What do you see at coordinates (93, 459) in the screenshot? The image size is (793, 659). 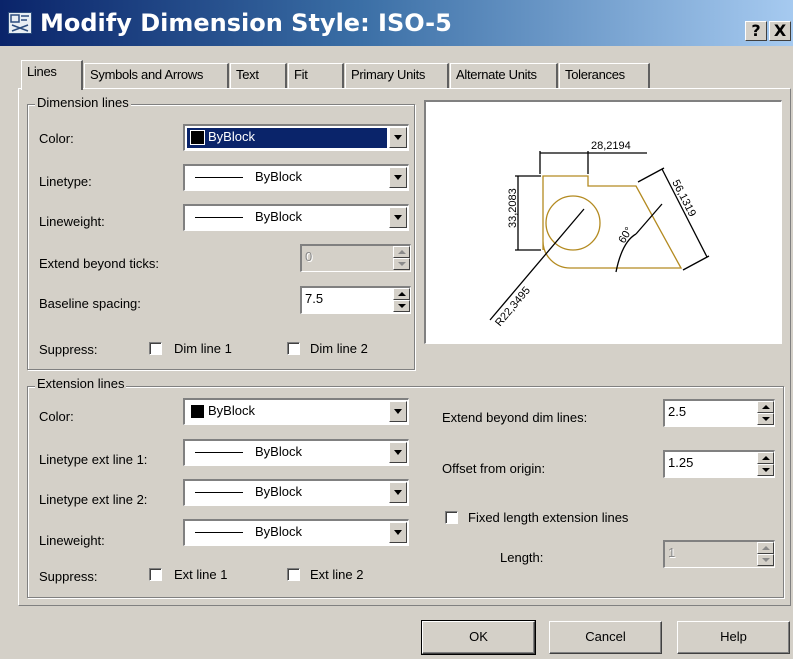 I see `ext-linetype-1-label: Linetype ext line 1:` at bounding box center [93, 459].